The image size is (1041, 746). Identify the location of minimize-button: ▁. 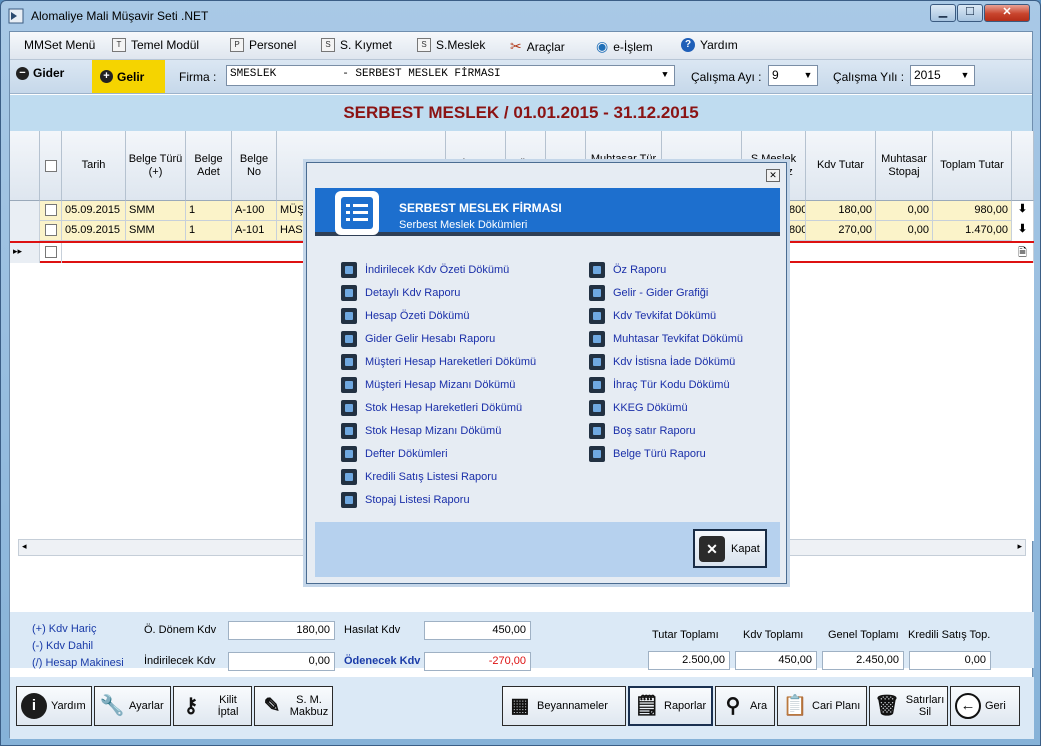
(943, 13).